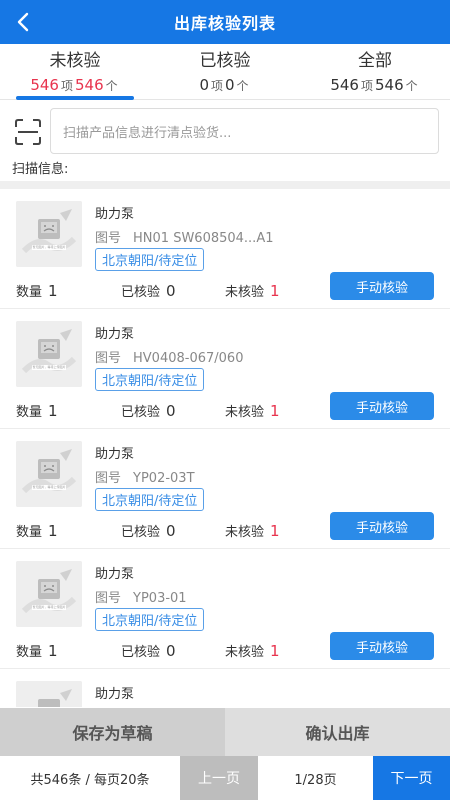 This screenshot has height=800, width=450. I want to click on status-tabs: 未核验 546 项 546 个 已核验 0项0个 全部 546 项 546 个, so click(225, 72).